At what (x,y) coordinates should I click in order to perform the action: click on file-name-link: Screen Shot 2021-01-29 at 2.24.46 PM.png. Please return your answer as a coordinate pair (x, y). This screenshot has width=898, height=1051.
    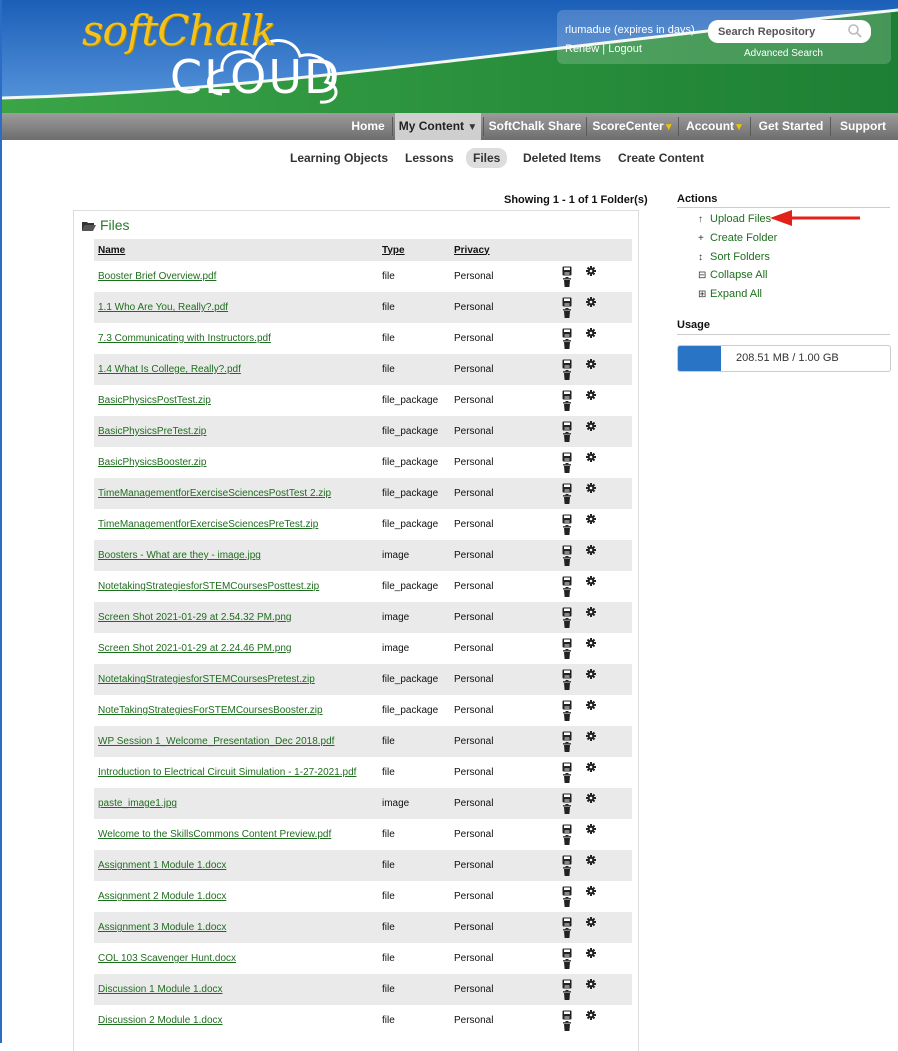
    Looking at the image, I should click on (194, 648).